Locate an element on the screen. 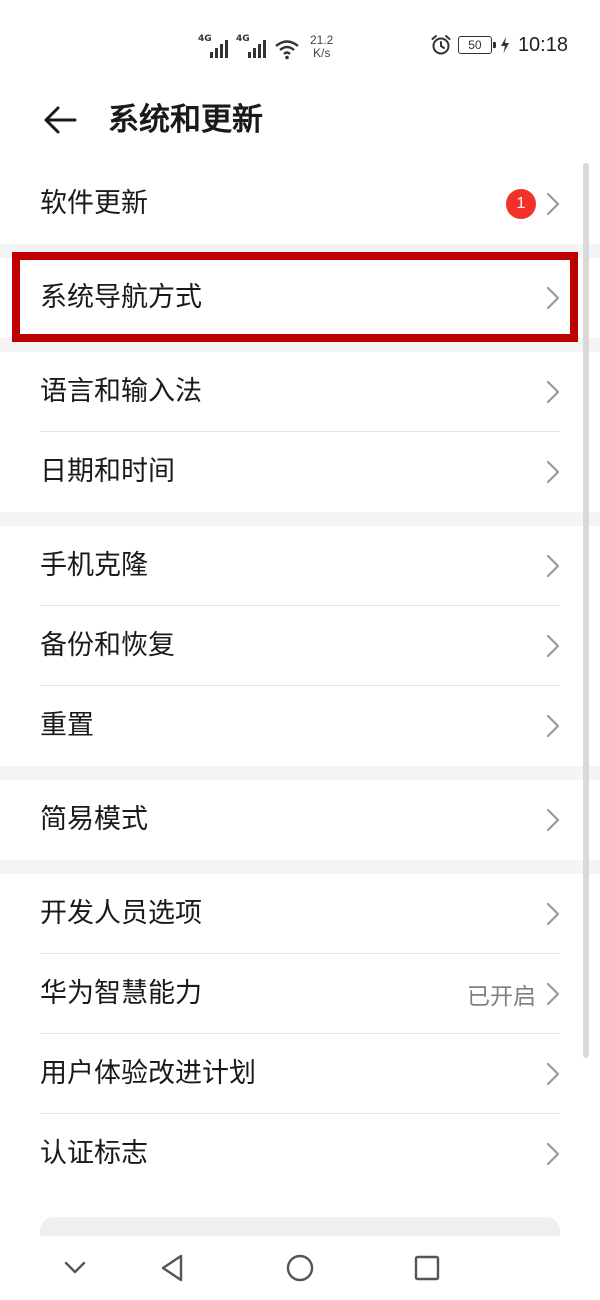  item-label: 语言和输入法 is located at coordinates (121, 391).